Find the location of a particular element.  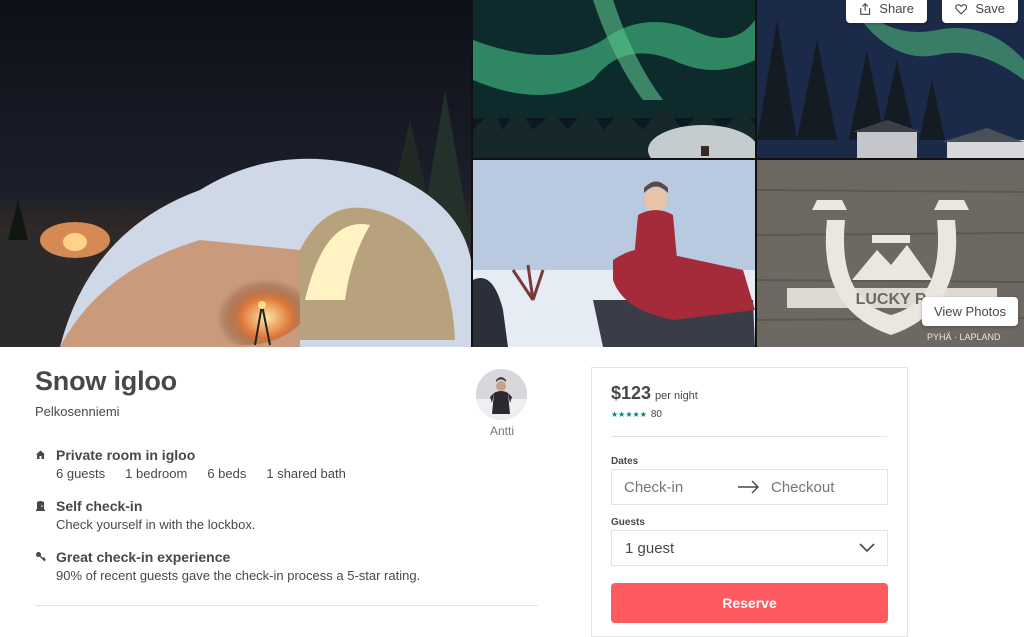

arrow-right-icon is located at coordinates (748, 487).